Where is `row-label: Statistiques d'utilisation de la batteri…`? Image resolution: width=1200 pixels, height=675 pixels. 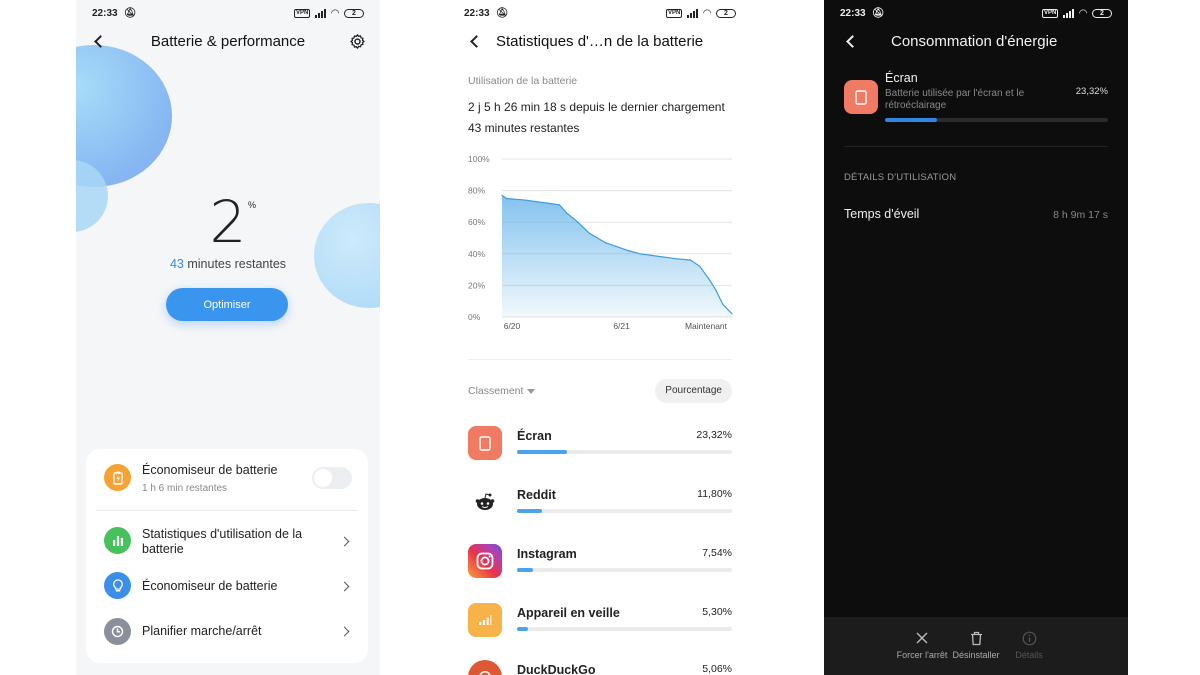 row-label: Statistiques d'utilisation de la batteri… is located at coordinates (222, 541).